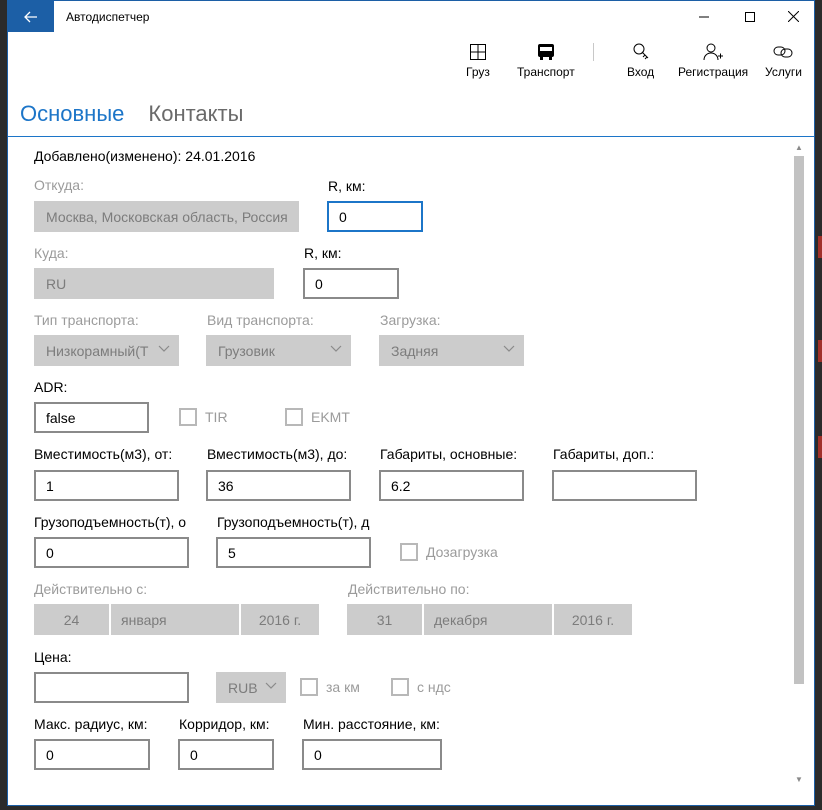 The height and width of the screenshot is (810, 822). What do you see at coordinates (375, 216) in the screenshot?
I see `radius1-field: 0` at bounding box center [375, 216].